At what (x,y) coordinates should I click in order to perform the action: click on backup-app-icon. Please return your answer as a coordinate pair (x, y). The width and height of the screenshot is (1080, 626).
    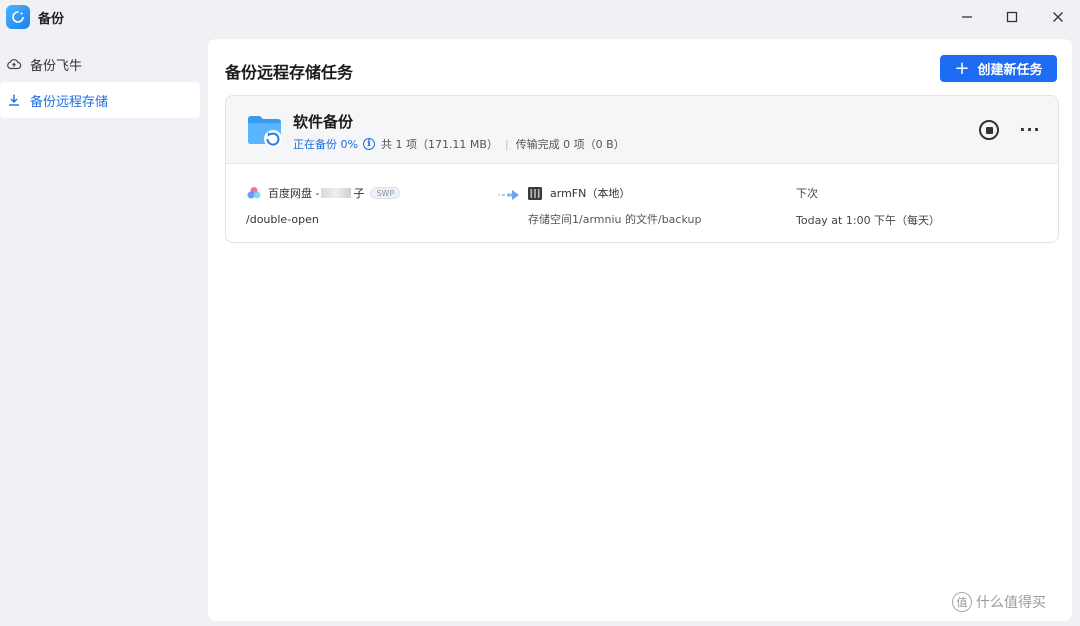
    Looking at the image, I should click on (18, 17).